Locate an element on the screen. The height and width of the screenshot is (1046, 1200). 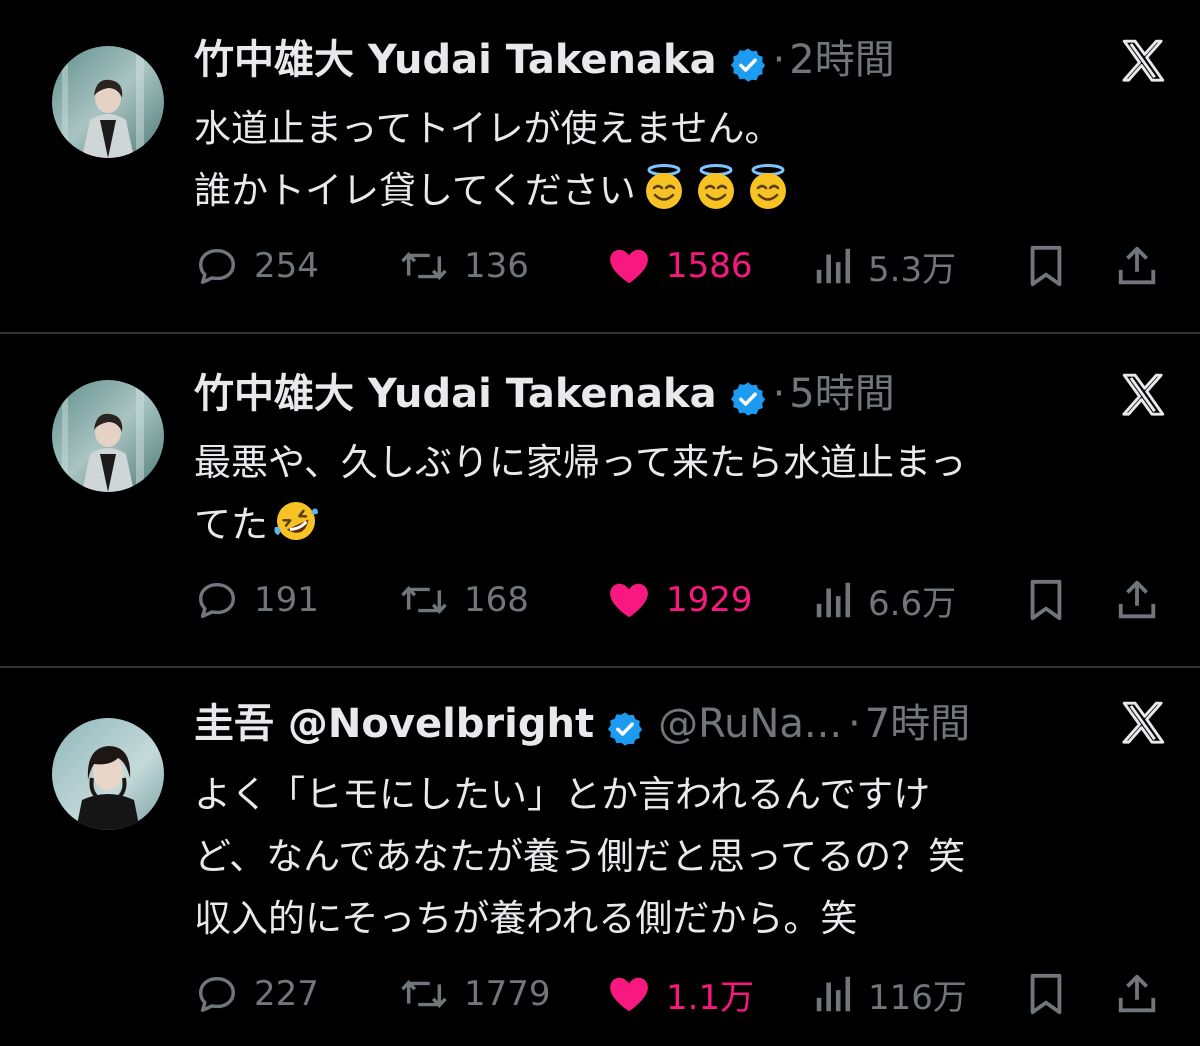
views-button: 116万 is located at coordinates (890, 994).